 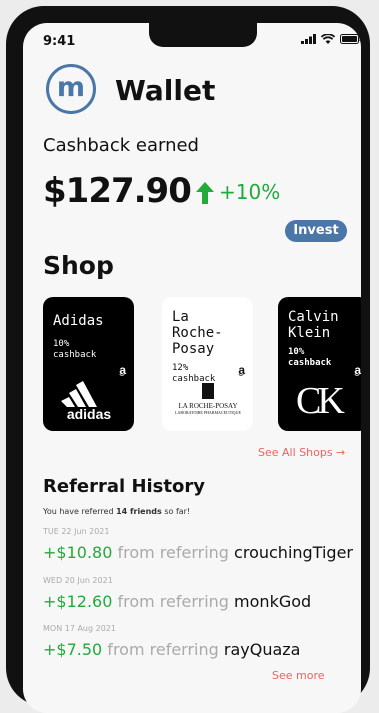 What do you see at coordinates (78, 265) in the screenshot?
I see `shop-heading: Shop` at bounding box center [78, 265].